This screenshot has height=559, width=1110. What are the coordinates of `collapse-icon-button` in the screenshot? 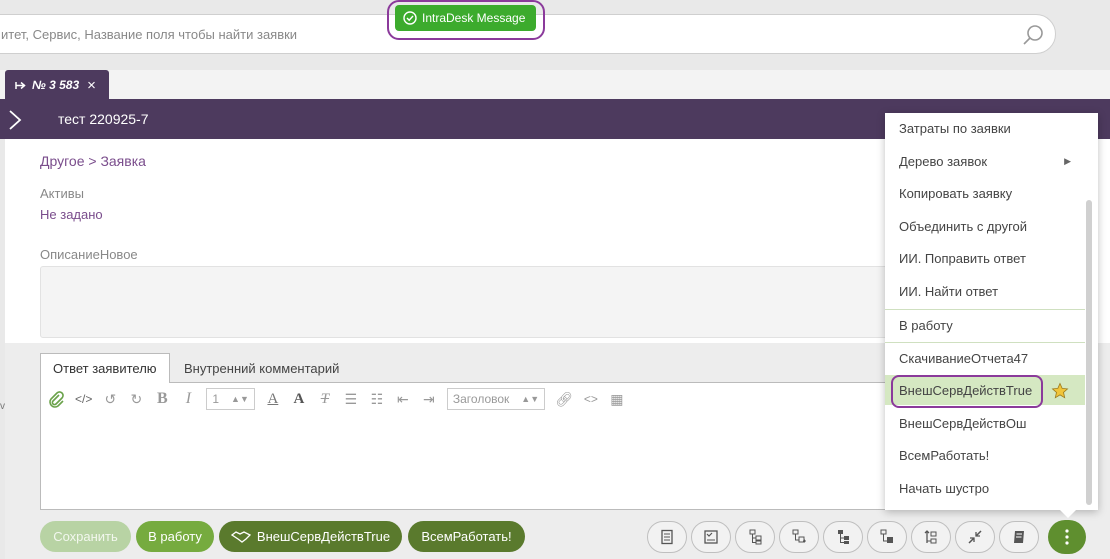 It's located at (975, 537).